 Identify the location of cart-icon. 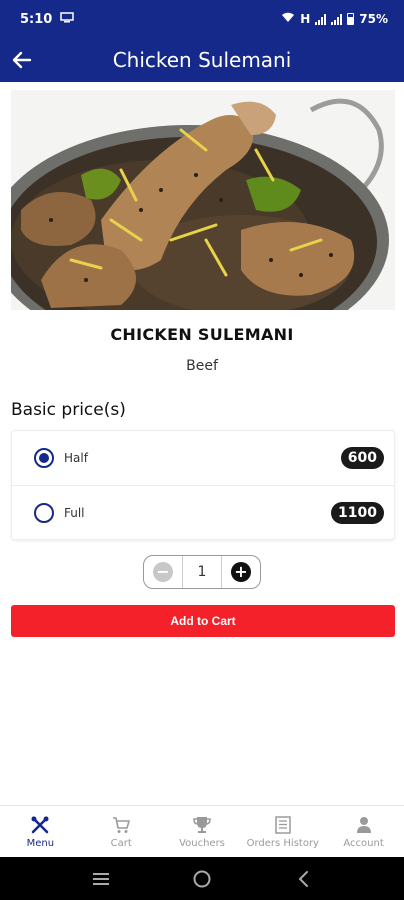
(121, 825).